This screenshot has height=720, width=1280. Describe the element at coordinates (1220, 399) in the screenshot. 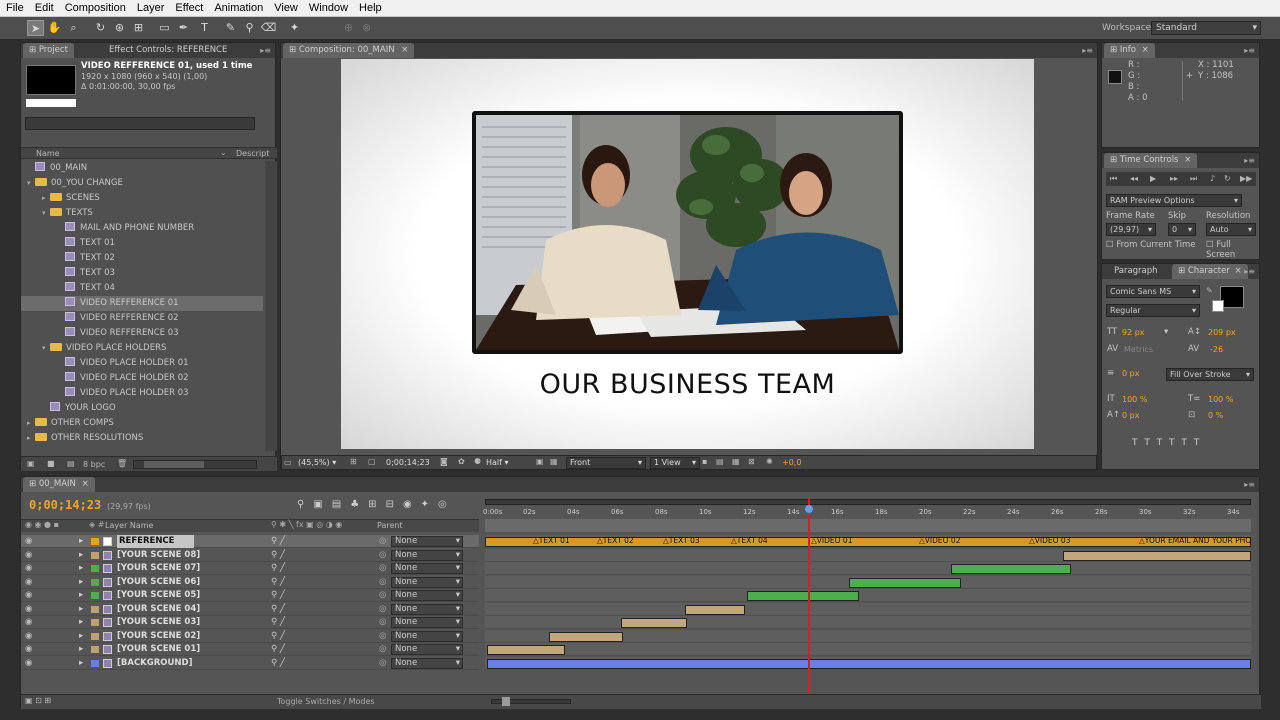

I see `horizontal-scale-value: 100 %` at that location.